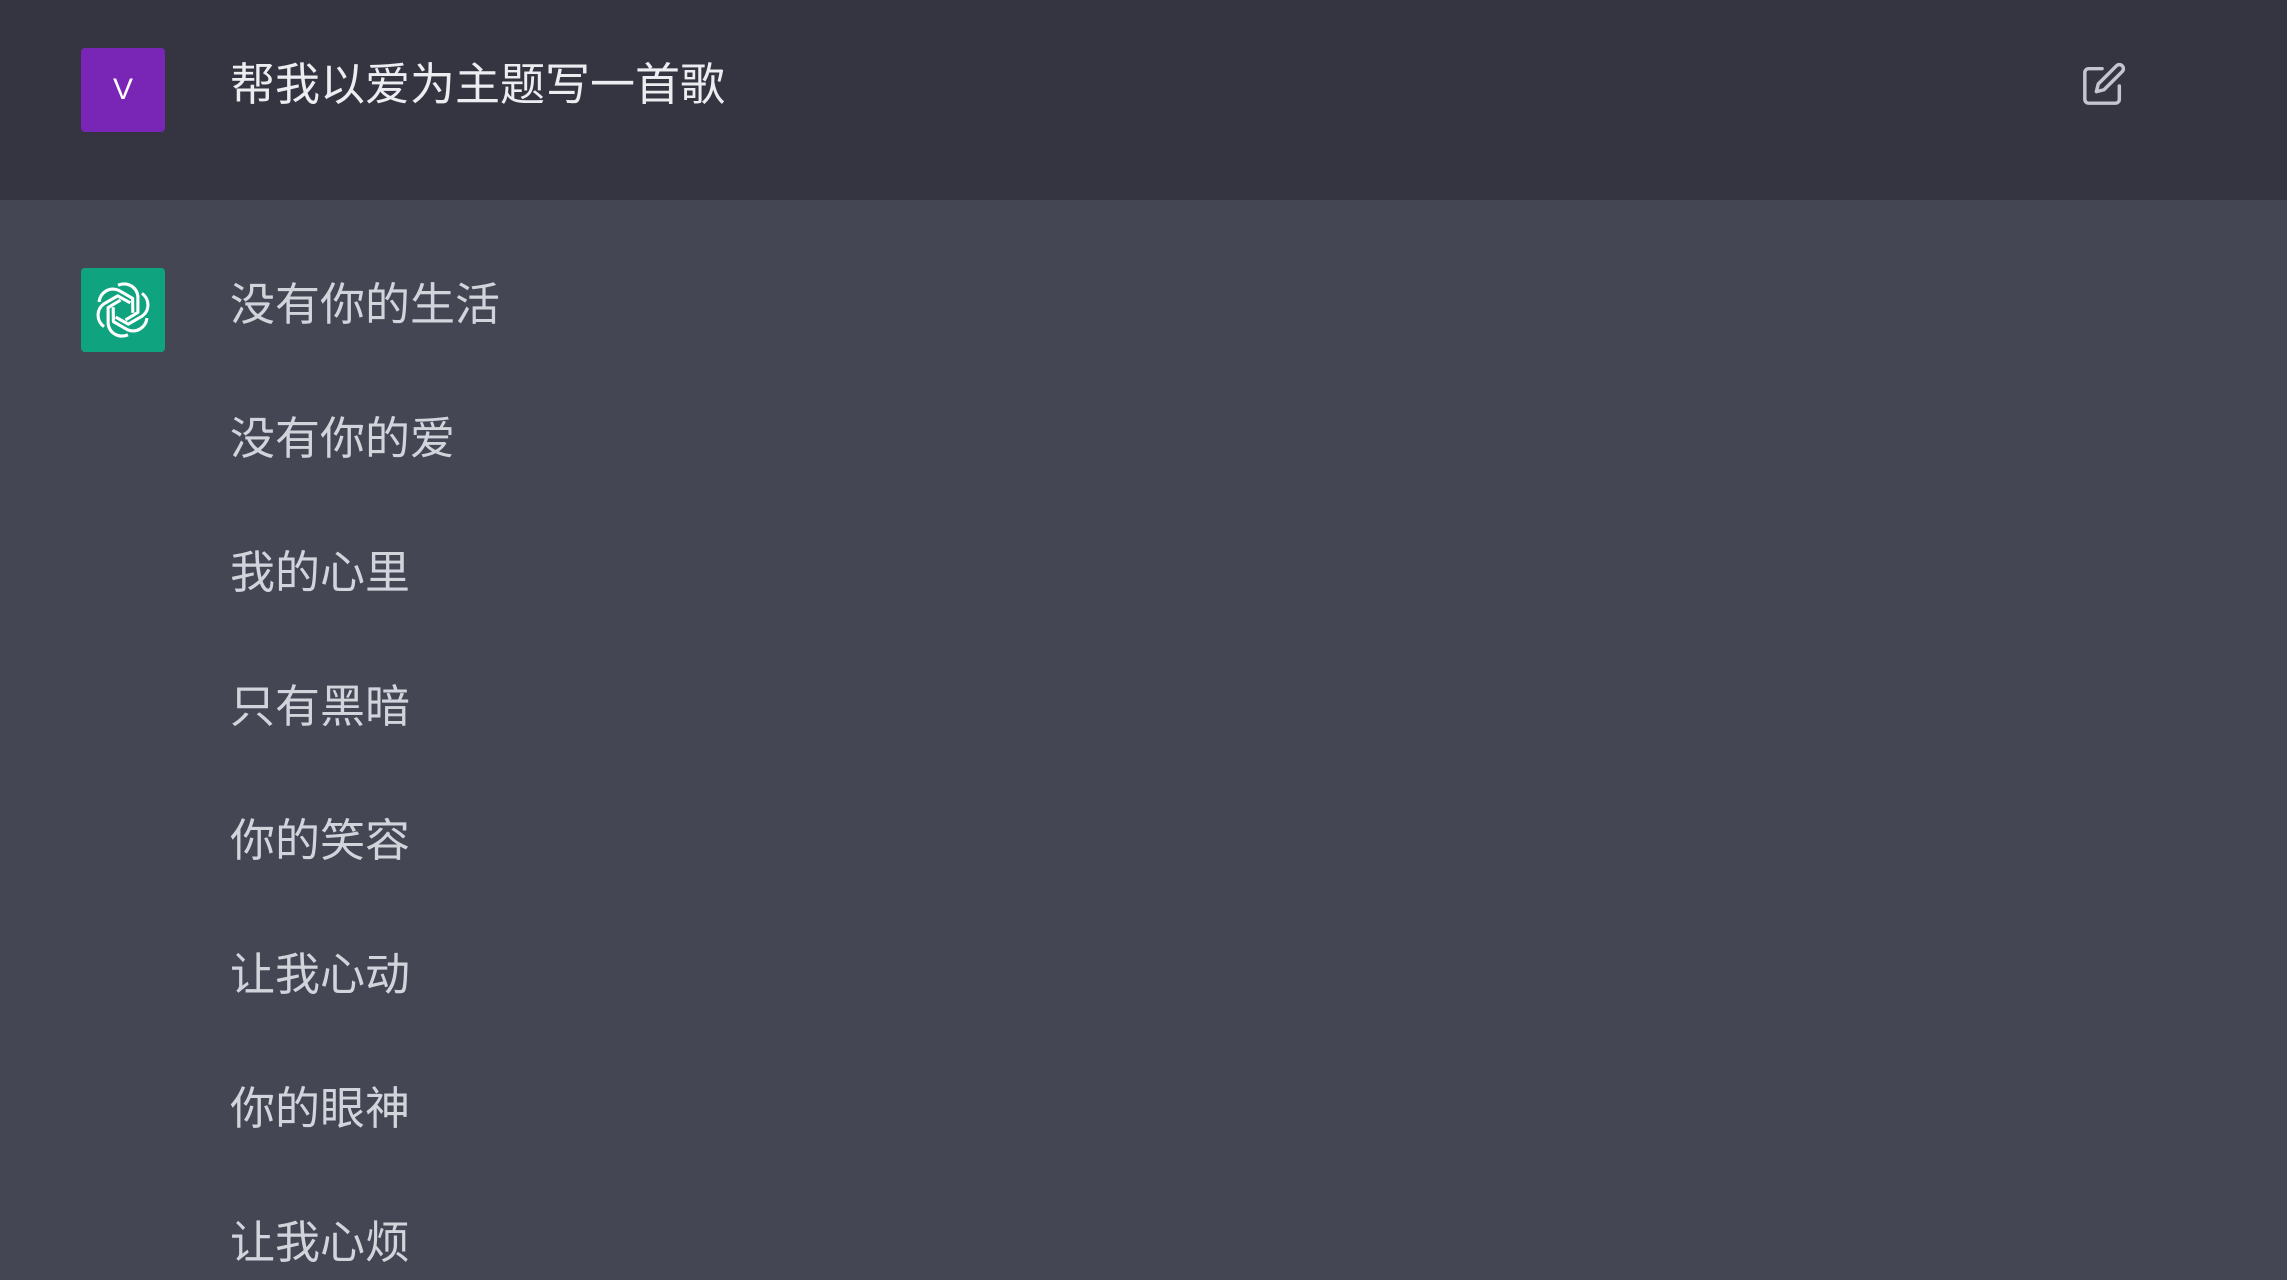 The height and width of the screenshot is (1280, 2287). What do you see at coordinates (343, 438) in the screenshot?
I see `response-line: 没有你的爱` at bounding box center [343, 438].